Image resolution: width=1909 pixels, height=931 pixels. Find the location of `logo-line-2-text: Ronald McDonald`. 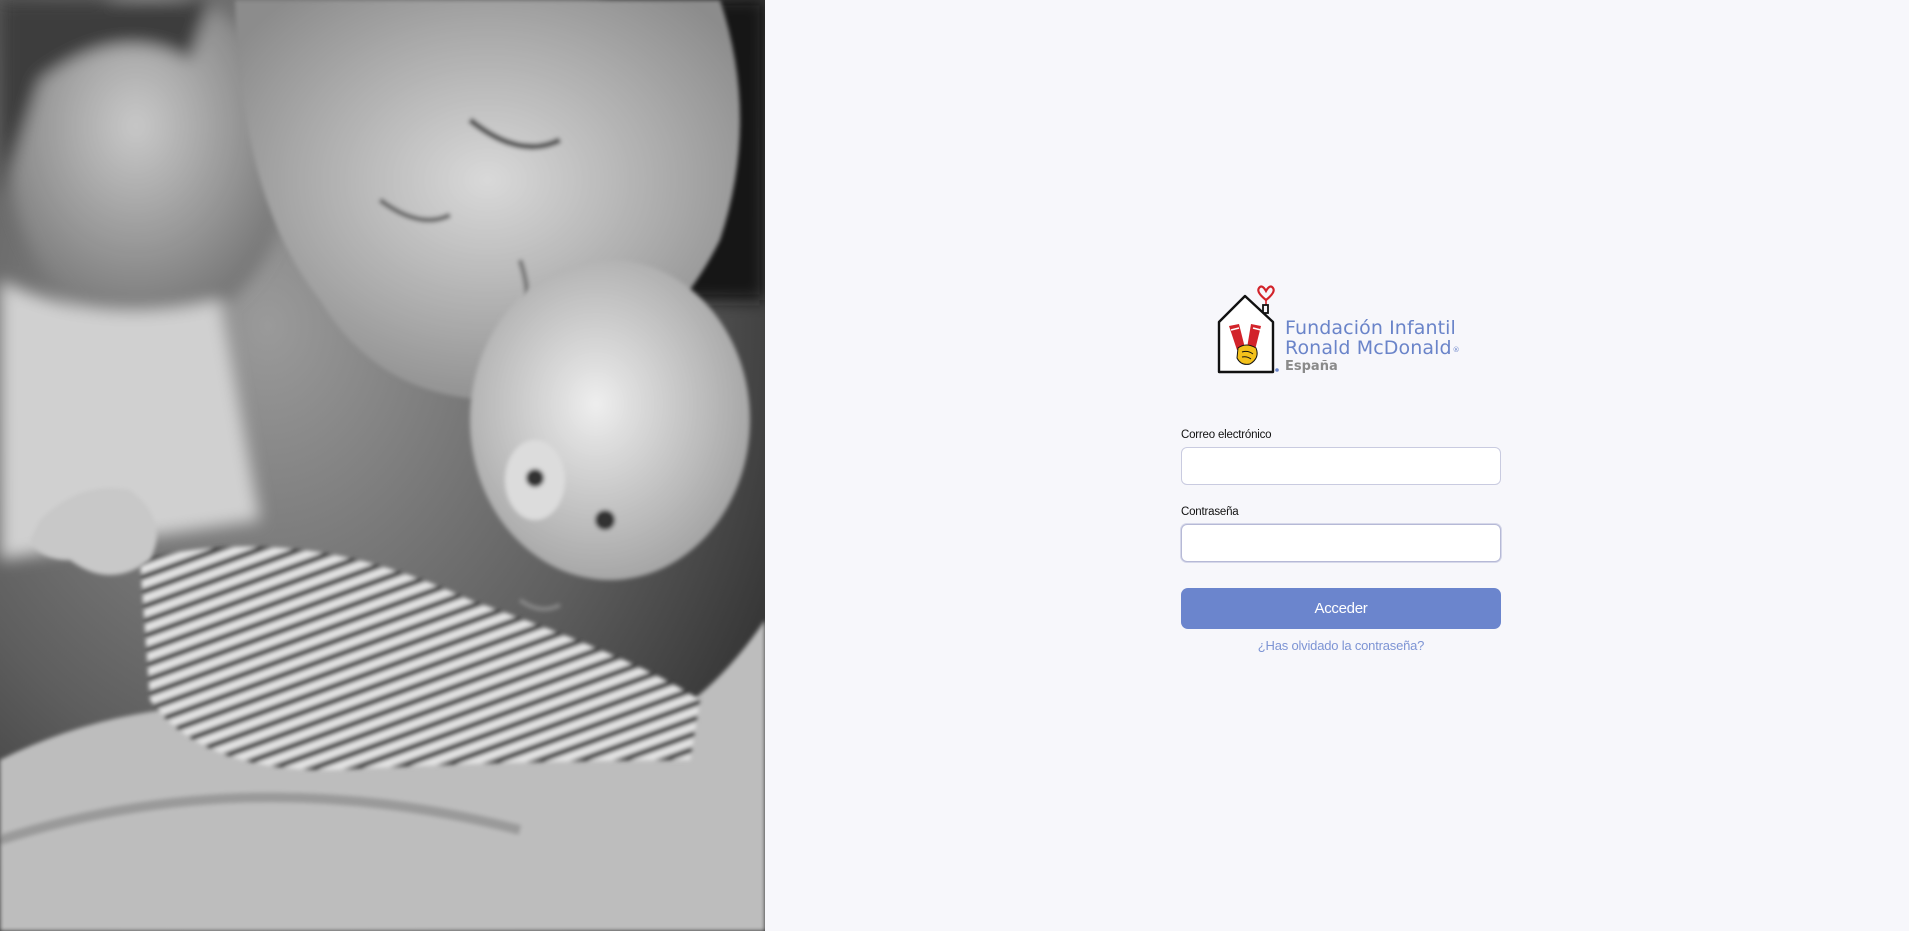

logo-line-2-text: Ronald McDonald is located at coordinates (1368, 348).